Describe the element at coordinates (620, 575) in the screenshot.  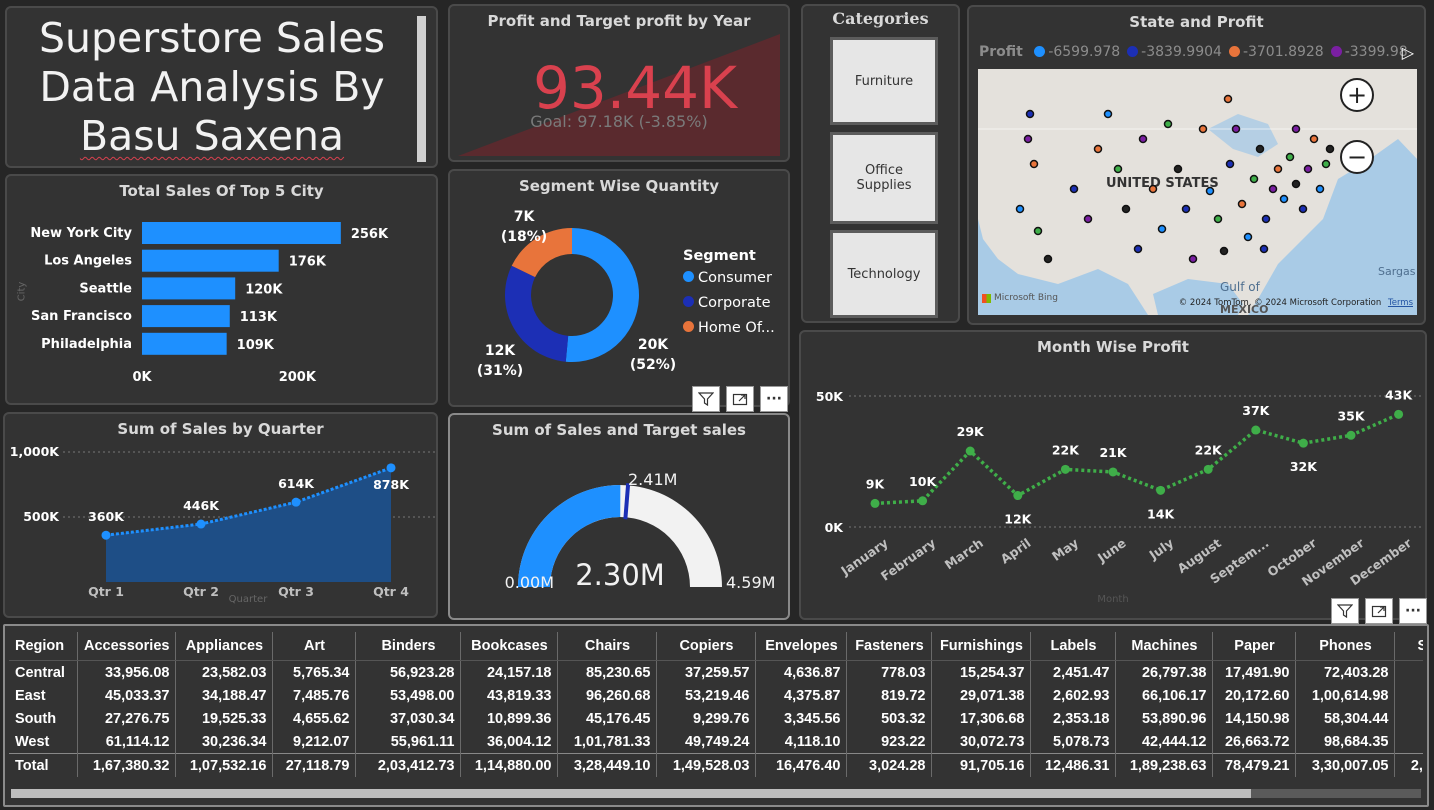
I see `gauge-value-label: 2.30M` at that location.